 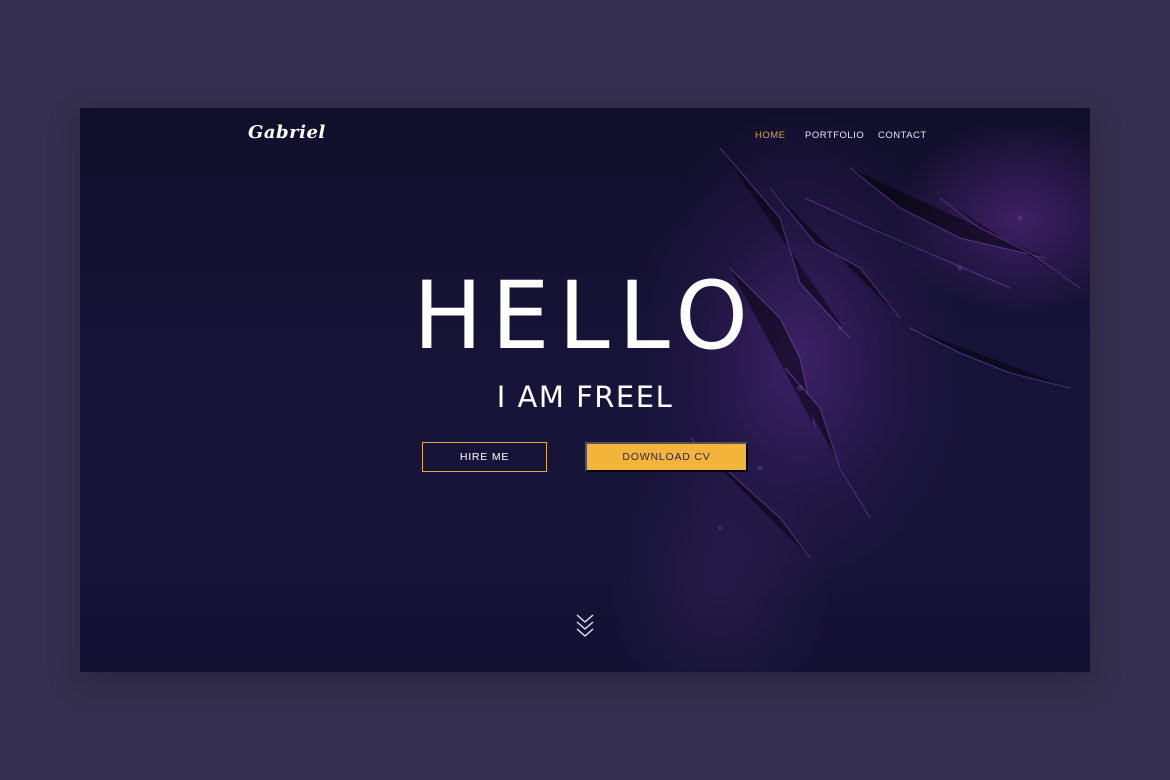 I want to click on nav-home-link: HOME, so click(x=770, y=136).